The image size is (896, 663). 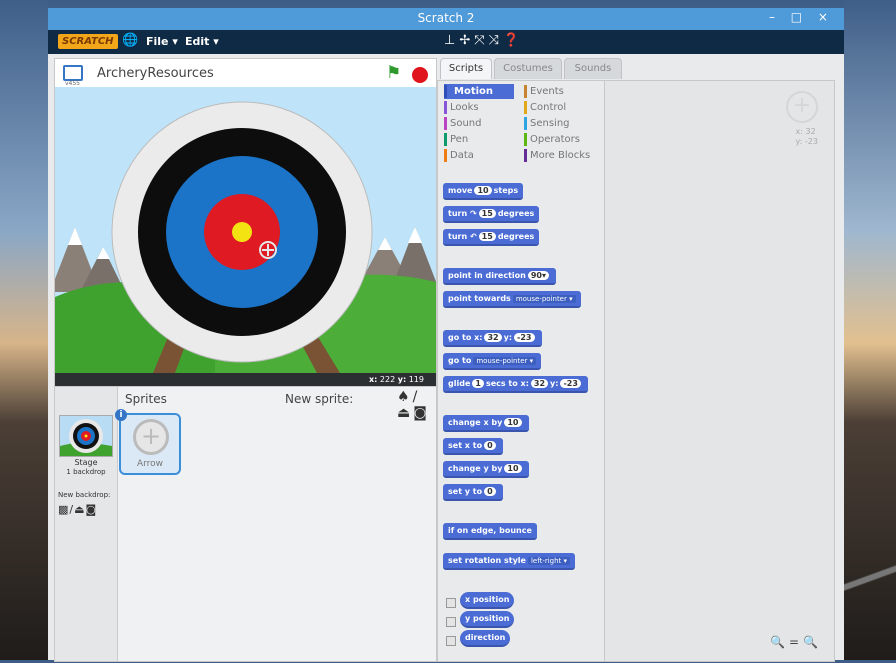 What do you see at coordinates (482, 155) in the screenshot?
I see `category-data: Data` at bounding box center [482, 155].